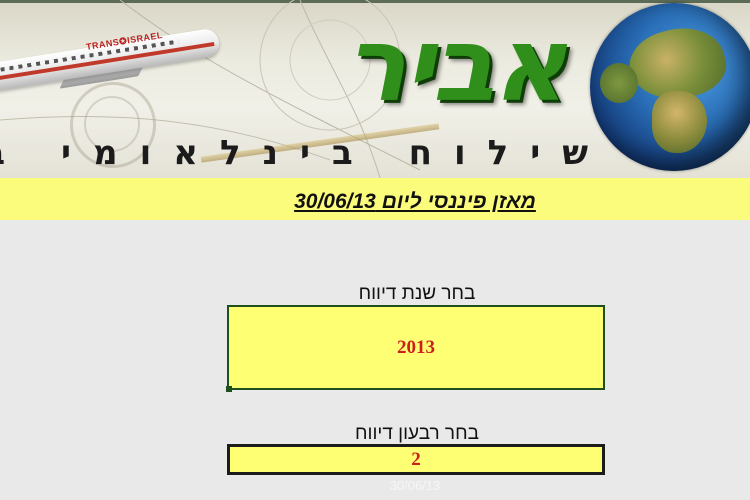  I want to click on globe-icon, so click(670, 87).